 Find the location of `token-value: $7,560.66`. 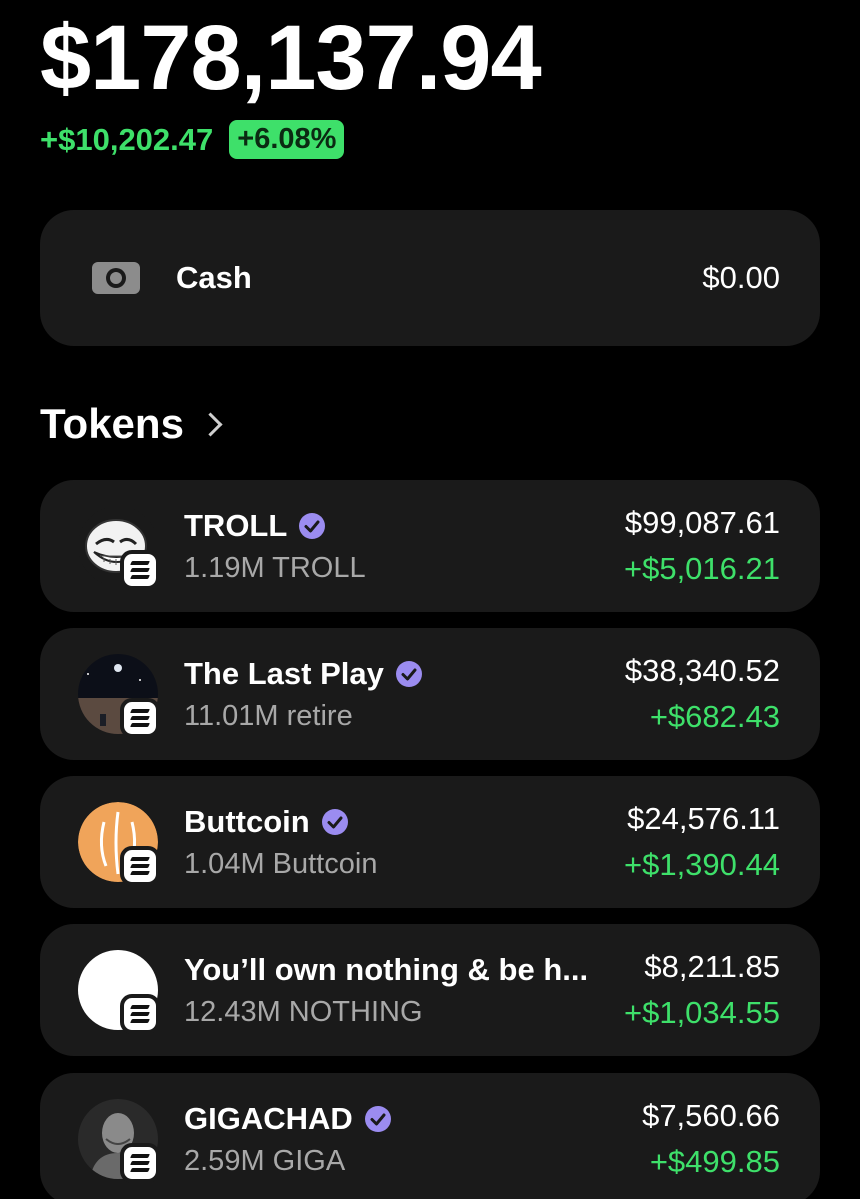

token-value: $7,560.66 is located at coordinates (711, 1115).